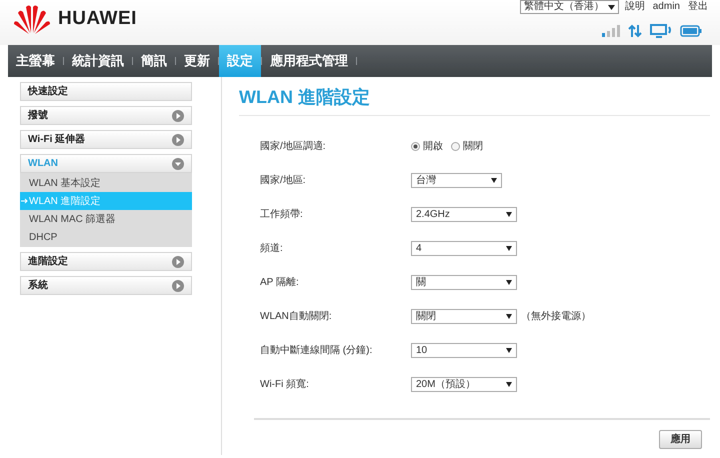 This screenshot has width=720, height=458. Describe the element at coordinates (556, 317) in the screenshot. I see `field-note: （無外接電源）` at that location.